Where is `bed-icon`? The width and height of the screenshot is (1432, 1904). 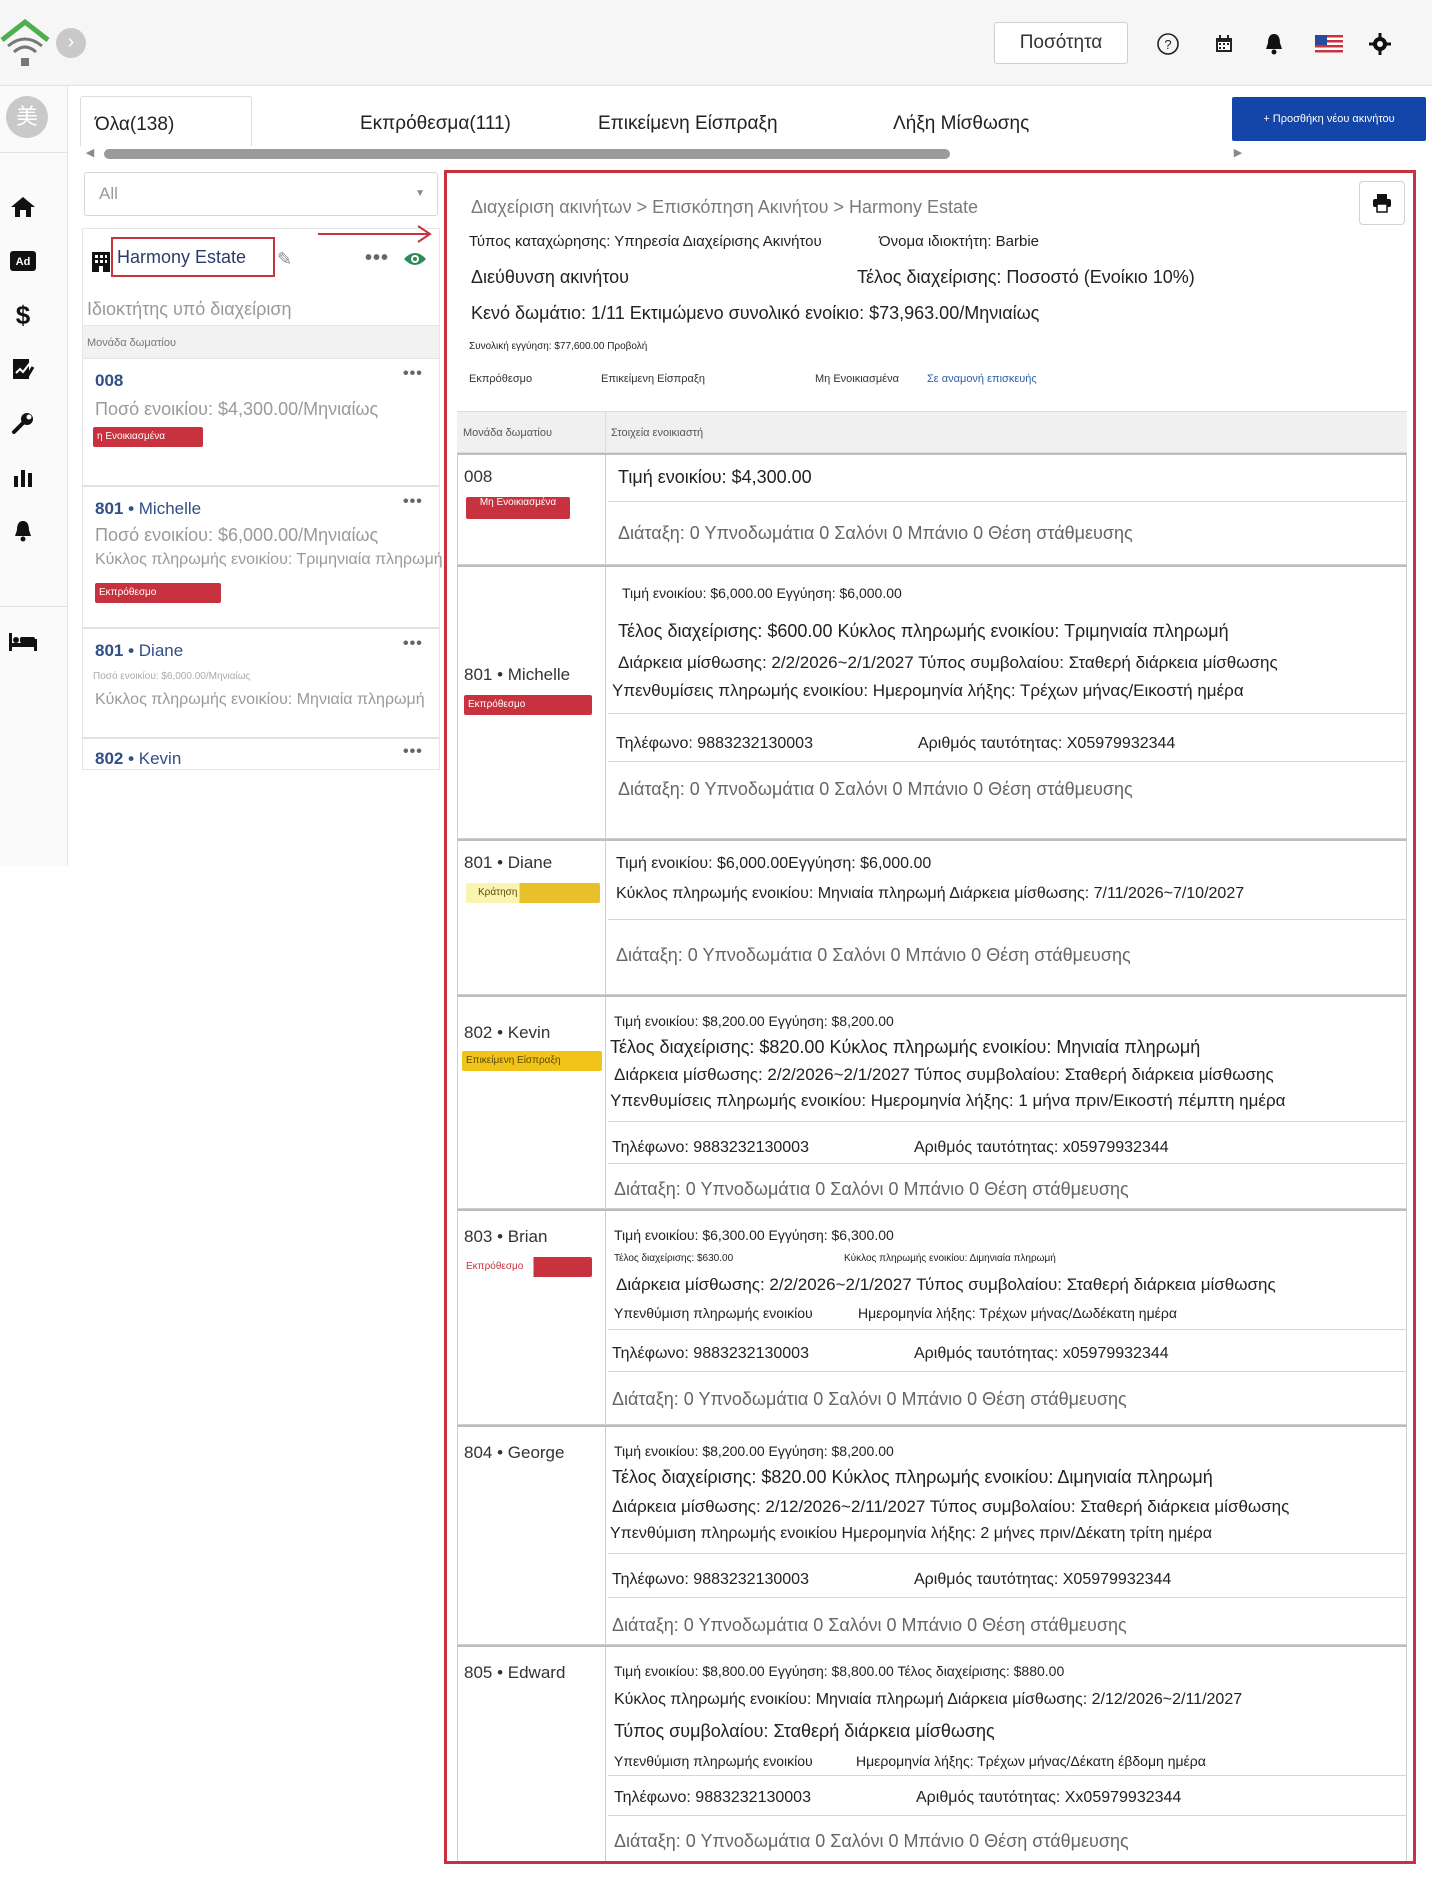 bed-icon is located at coordinates (23, 641).